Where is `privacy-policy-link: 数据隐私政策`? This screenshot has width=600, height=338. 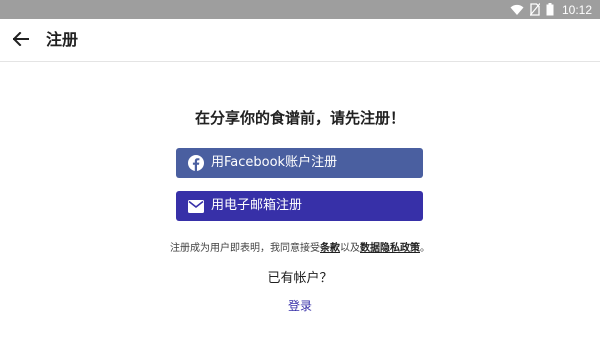 privacy-policy-link: 数据隐私政策 is located at coordinates (390, 248).